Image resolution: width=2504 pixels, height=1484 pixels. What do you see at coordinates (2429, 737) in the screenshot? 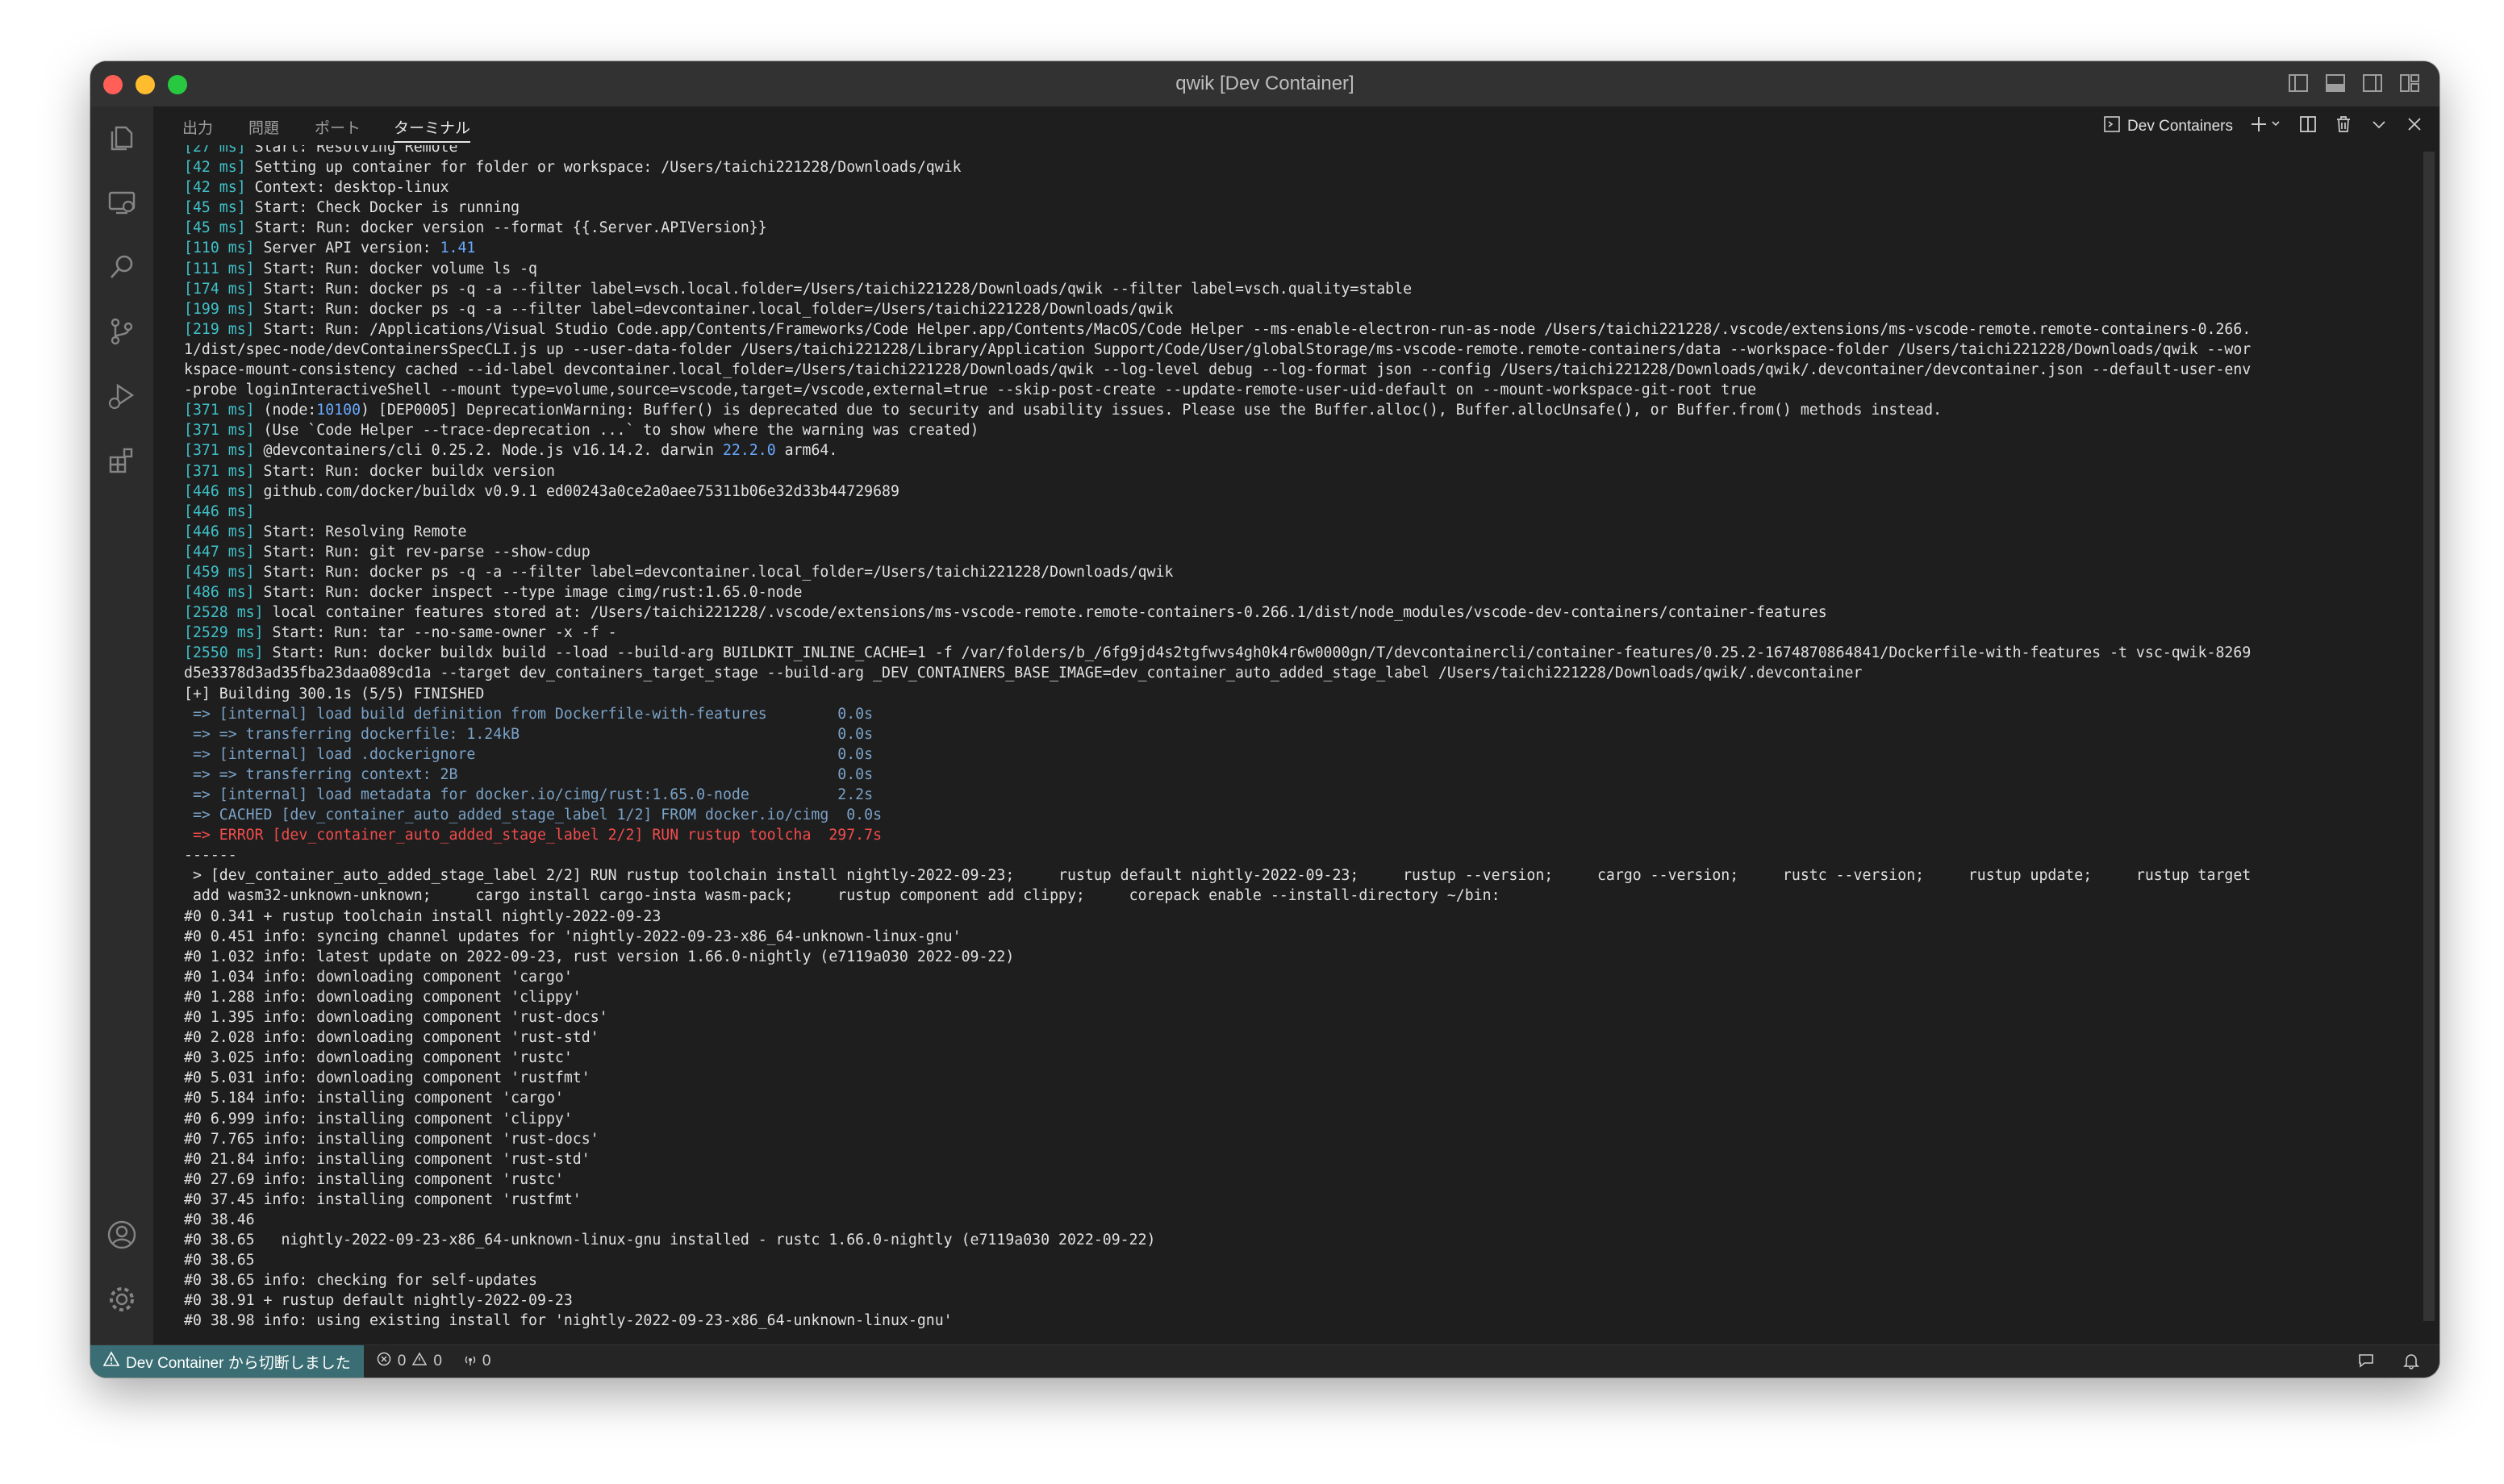
I see `terminal-scrollbar` at bounding box center [2429, 737].